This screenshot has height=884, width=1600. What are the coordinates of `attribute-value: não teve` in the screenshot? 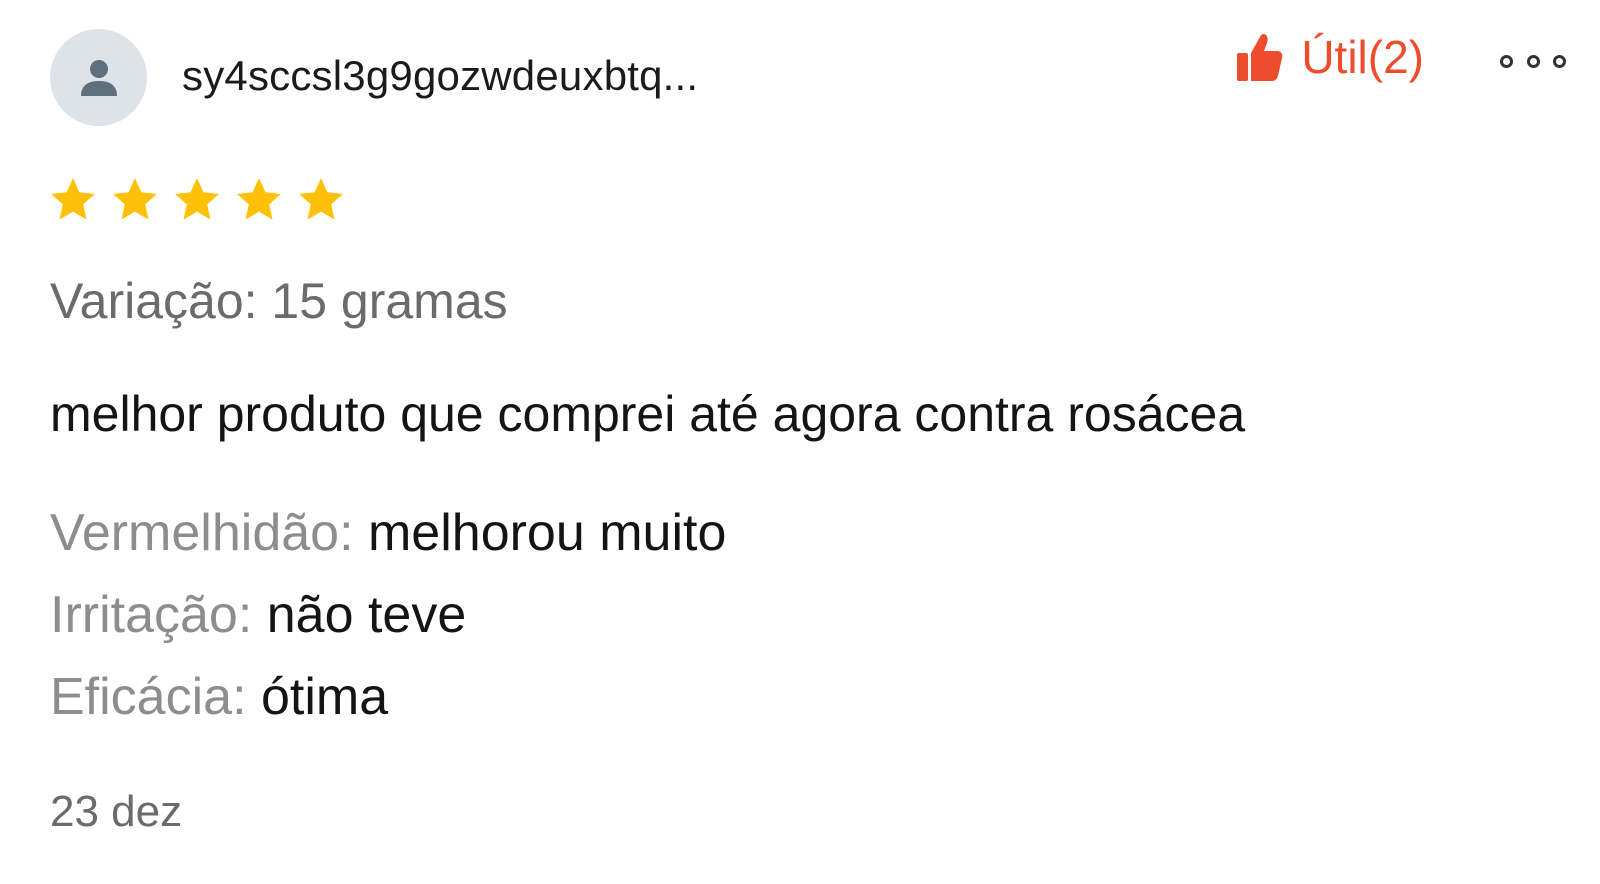 It's located at (366, 615).